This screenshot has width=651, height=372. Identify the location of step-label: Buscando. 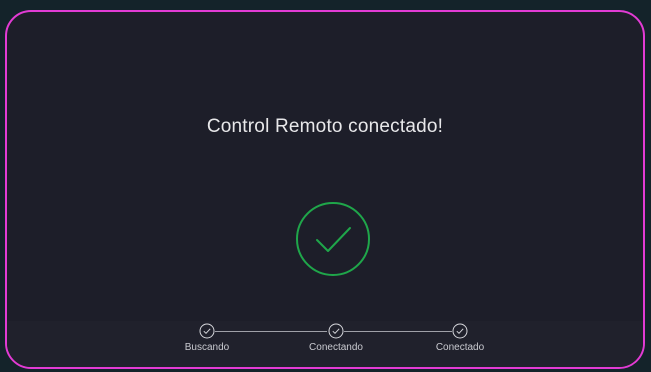
(207, 347).